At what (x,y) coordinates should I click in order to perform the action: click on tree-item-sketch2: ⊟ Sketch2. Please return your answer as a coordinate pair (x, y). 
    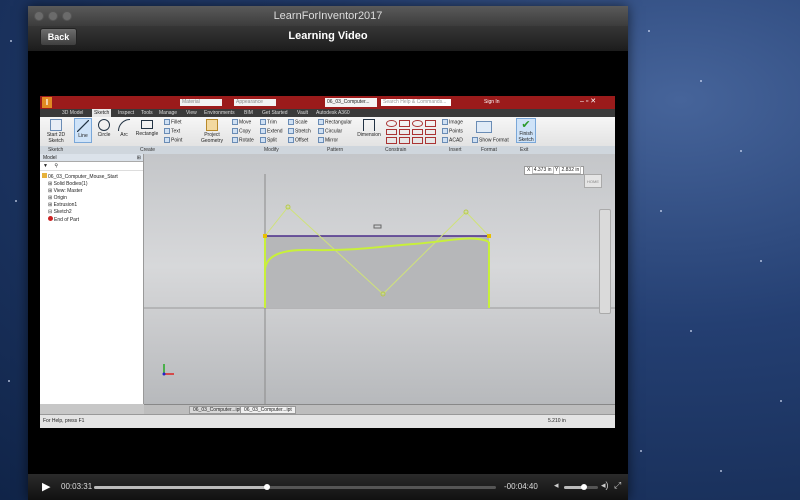
    Looking at the image, I should click on (92, 212).